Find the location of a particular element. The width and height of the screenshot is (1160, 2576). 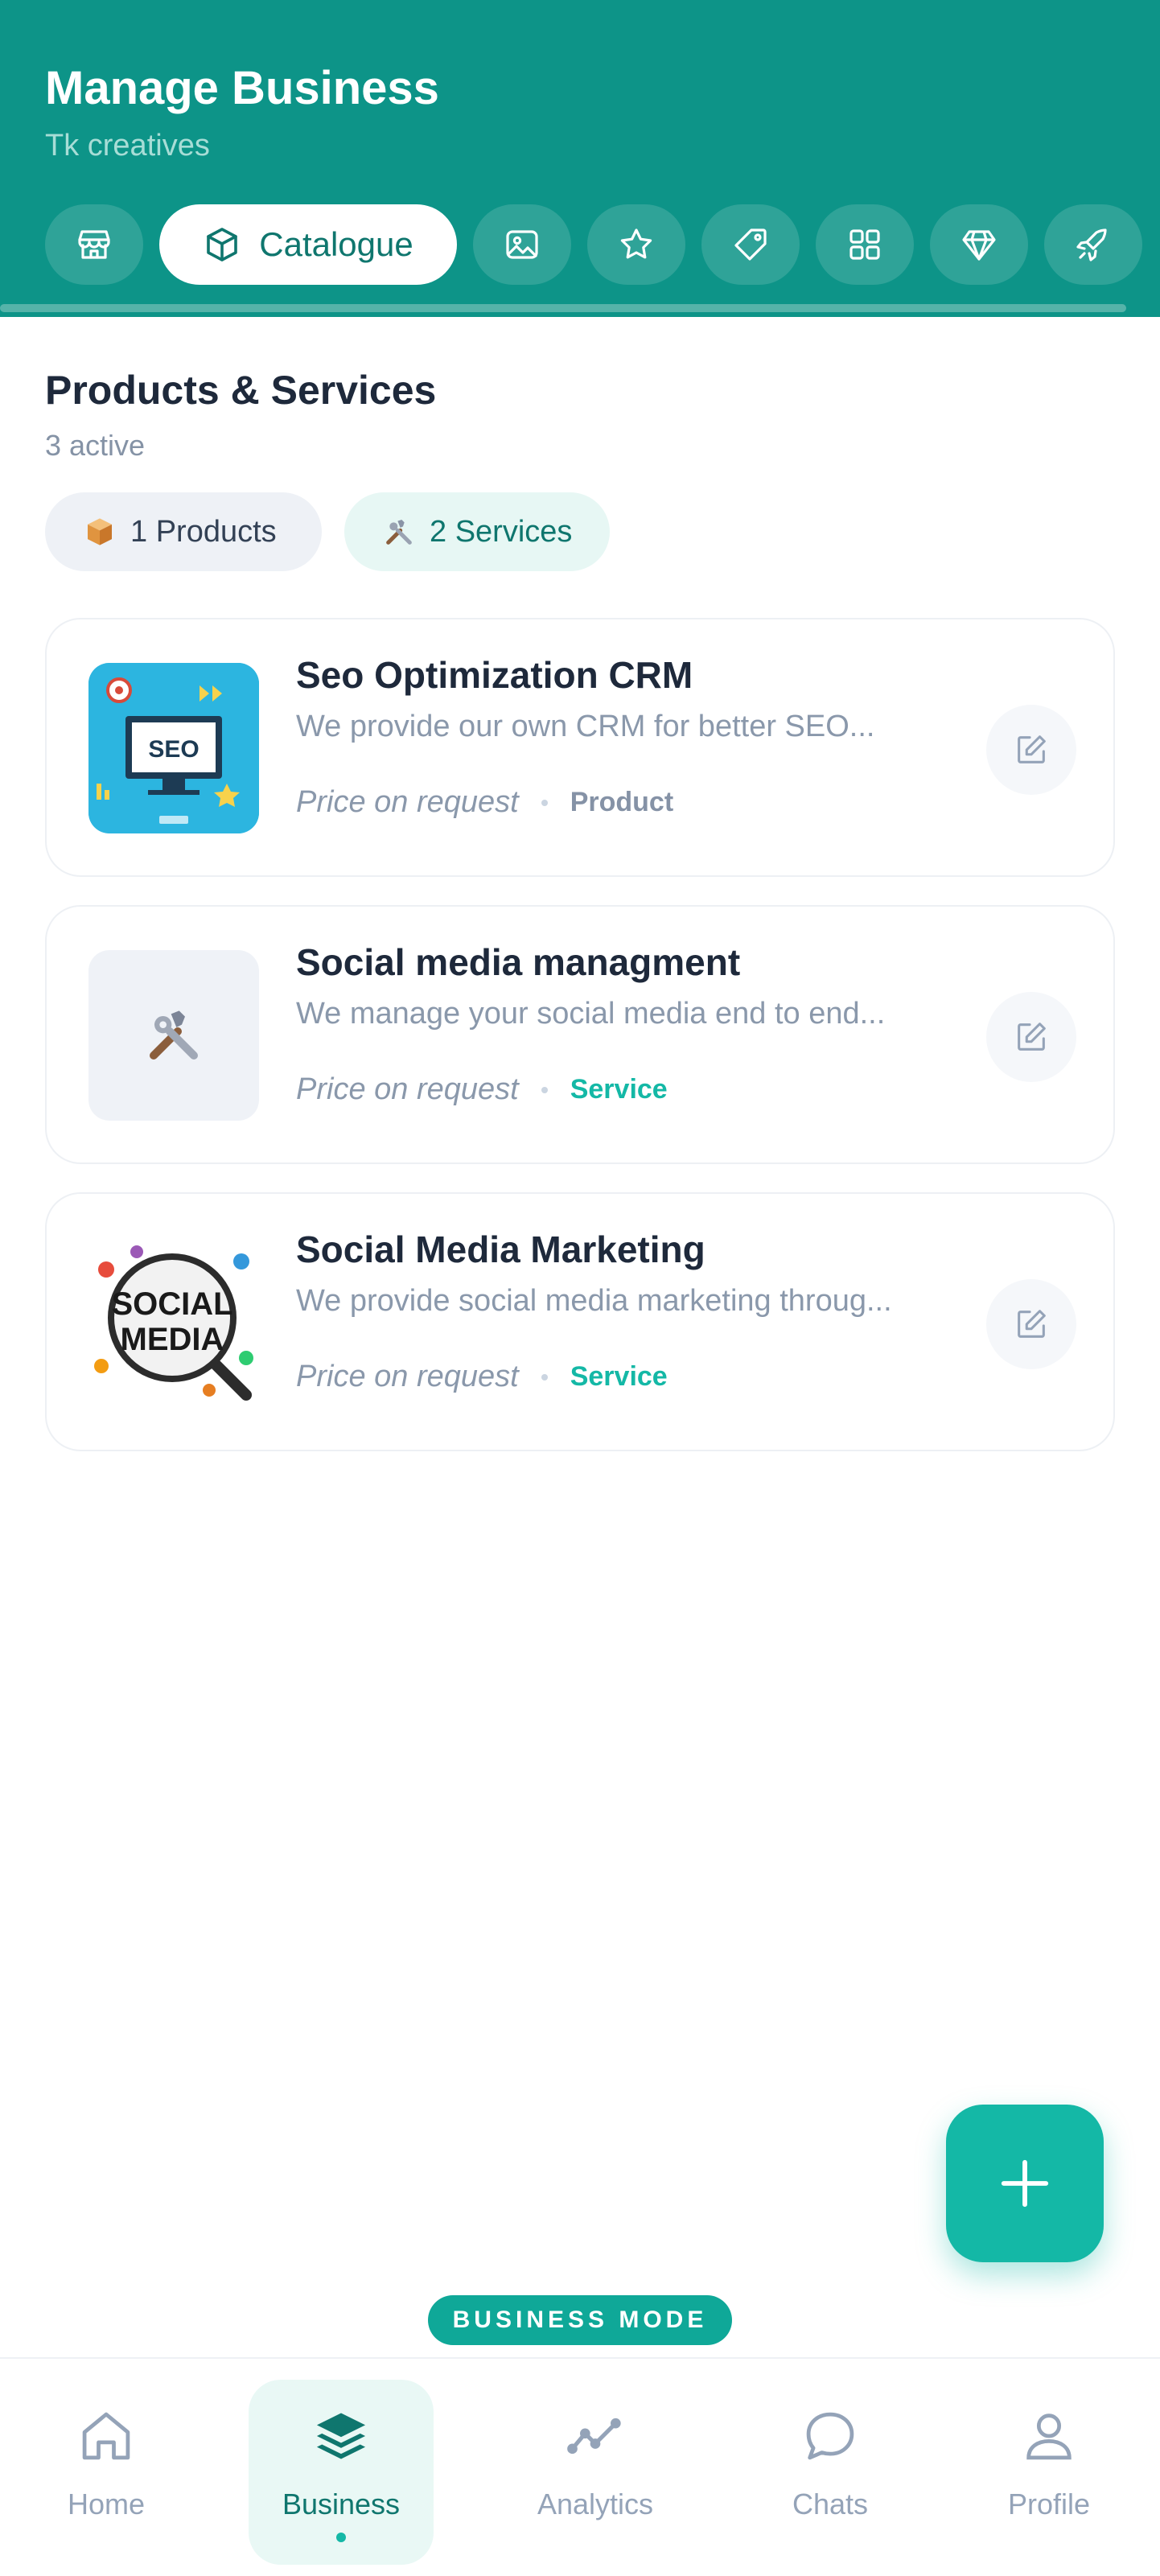

nav-chats-label: Chats is located at coordinates (830, 2504).